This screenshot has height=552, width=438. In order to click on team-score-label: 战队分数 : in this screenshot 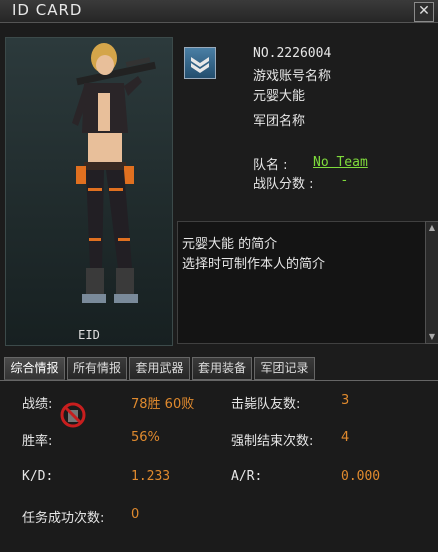, I will do `click(283, 184)`.